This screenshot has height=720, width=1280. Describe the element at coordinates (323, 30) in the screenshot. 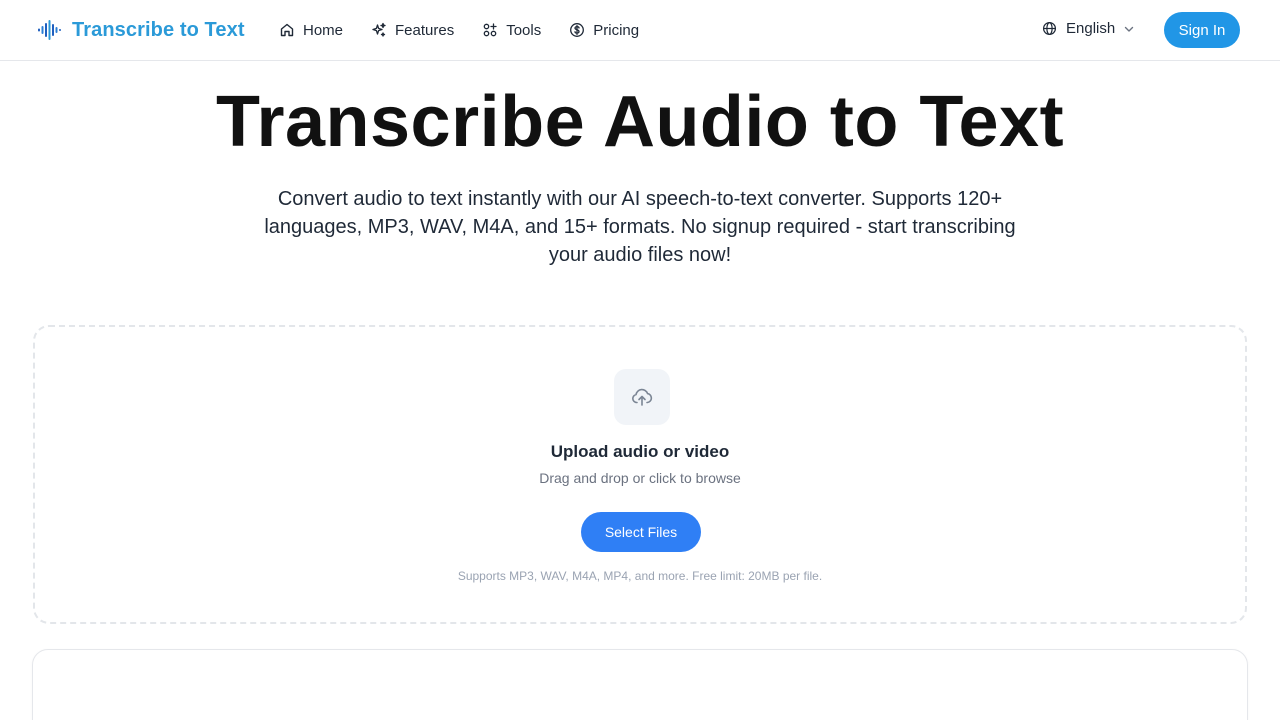

I see `nav-home-label: Home` at that location.